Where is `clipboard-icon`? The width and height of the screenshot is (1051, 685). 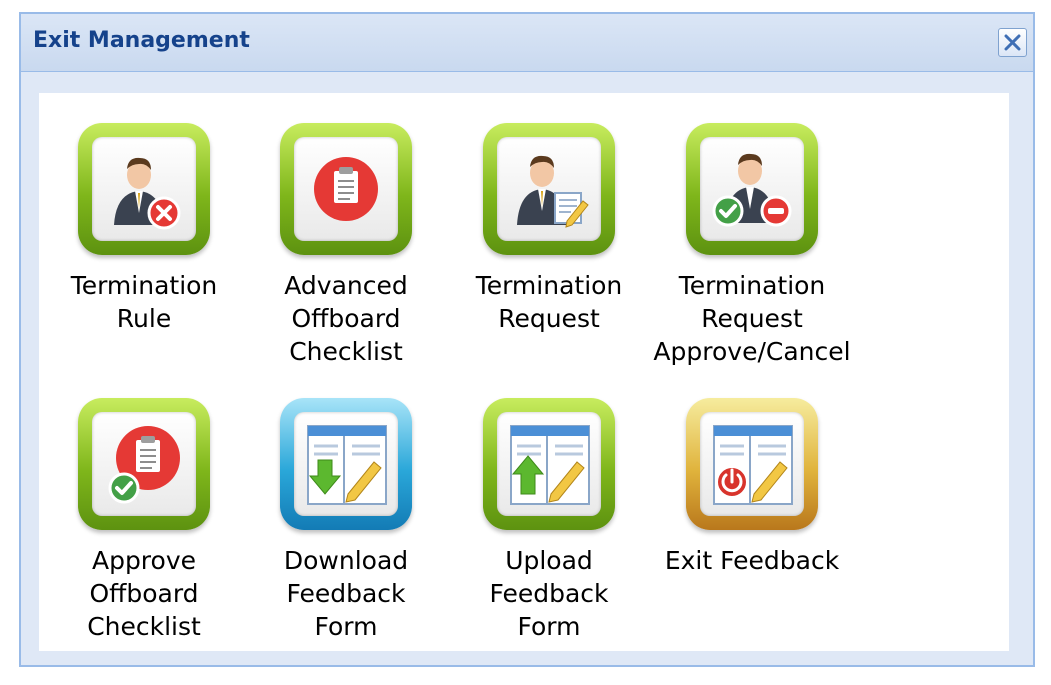
clipboard-icon is located at coordinates (346, 189).